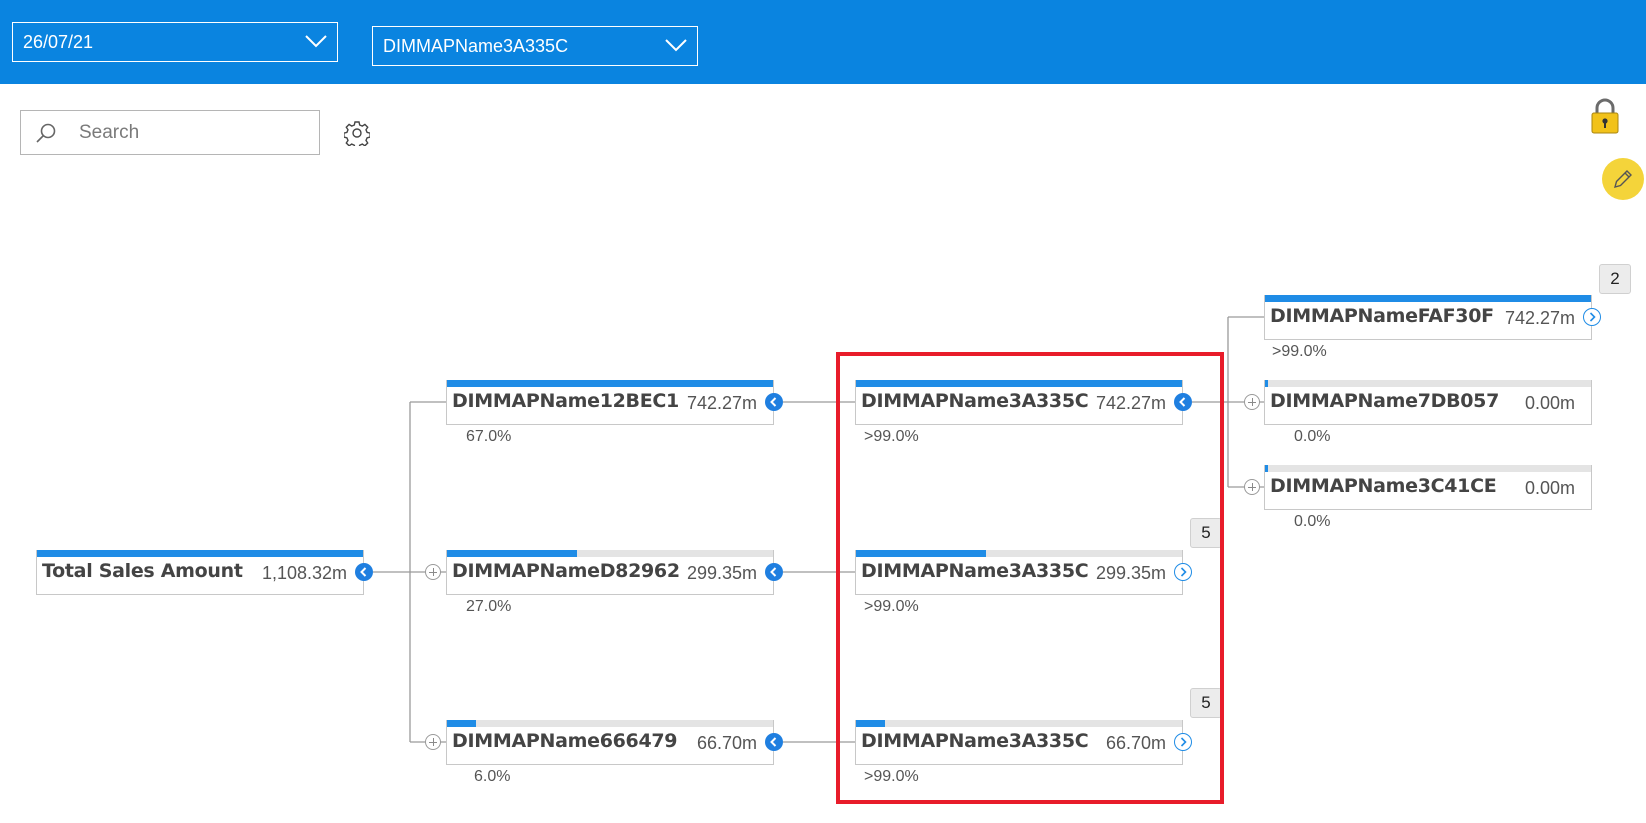 This screenshot has height=823, width=1646. I want to click on tree-node: DIMMAPName12BEC1 742.27m, so click(610, 402).